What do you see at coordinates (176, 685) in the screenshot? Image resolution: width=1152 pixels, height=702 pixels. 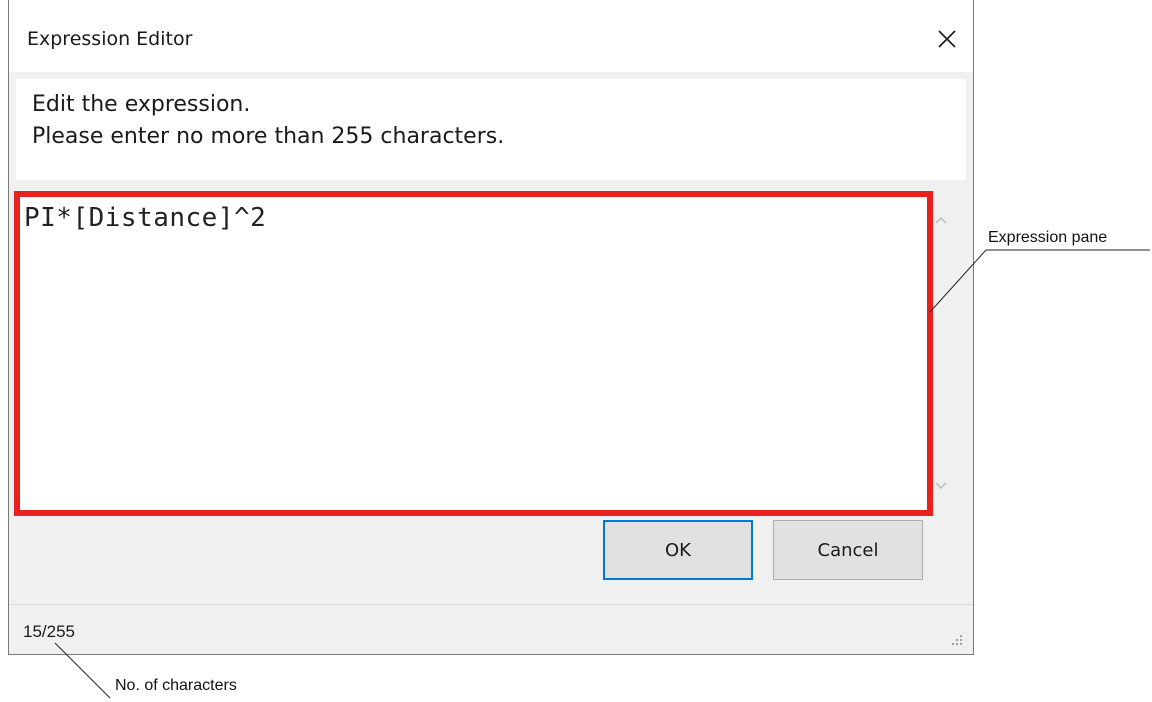 I see `callout-character-count: No. of characters` at bounding box center [176, 685].